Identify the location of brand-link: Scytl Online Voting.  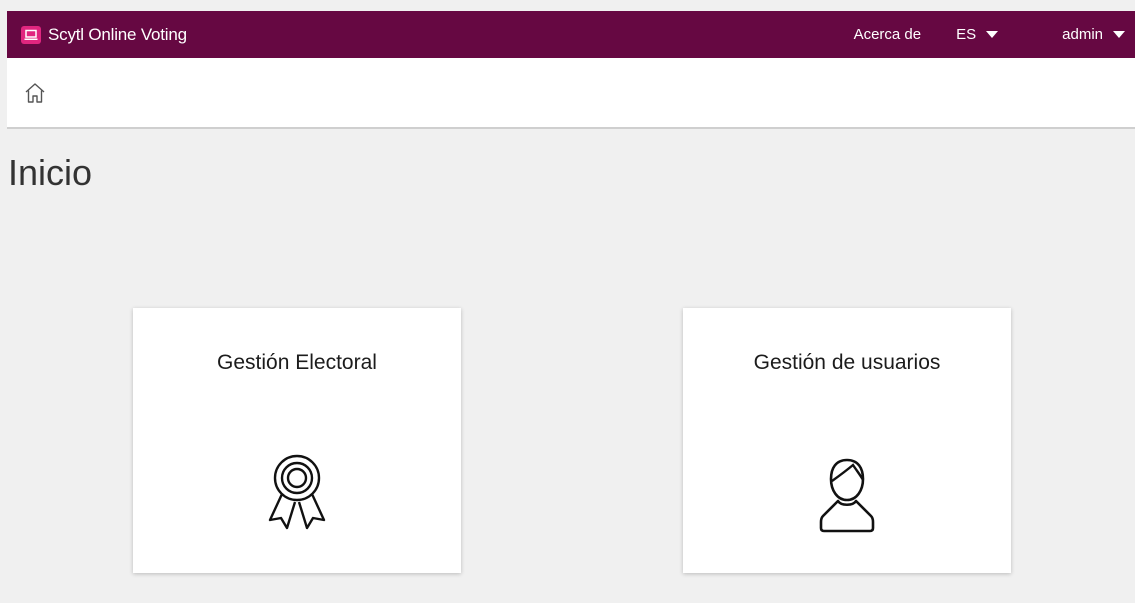
(104, 35).